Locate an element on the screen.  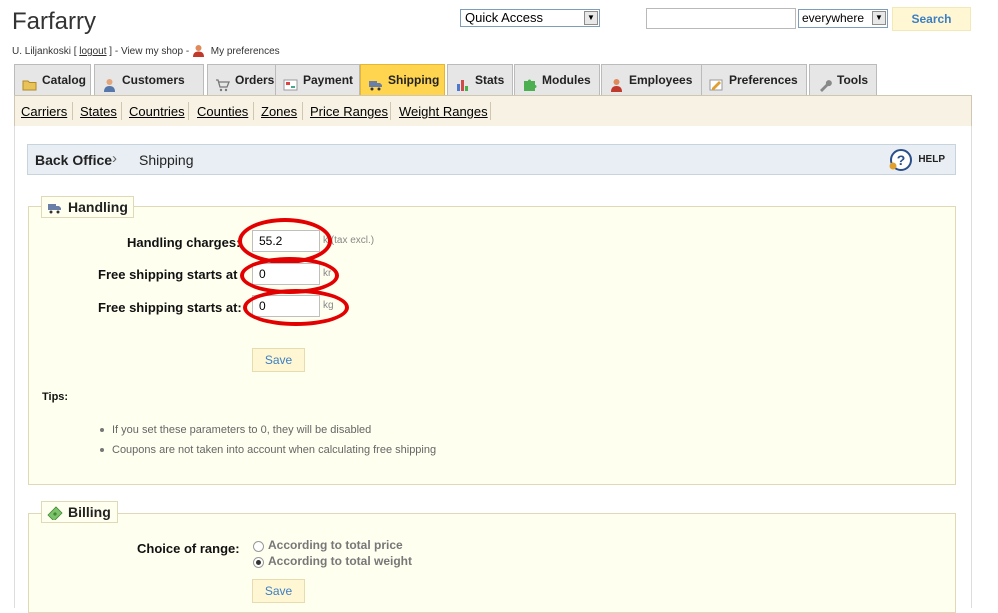
tab-modules: Modules is located at coordinates (557, 79).